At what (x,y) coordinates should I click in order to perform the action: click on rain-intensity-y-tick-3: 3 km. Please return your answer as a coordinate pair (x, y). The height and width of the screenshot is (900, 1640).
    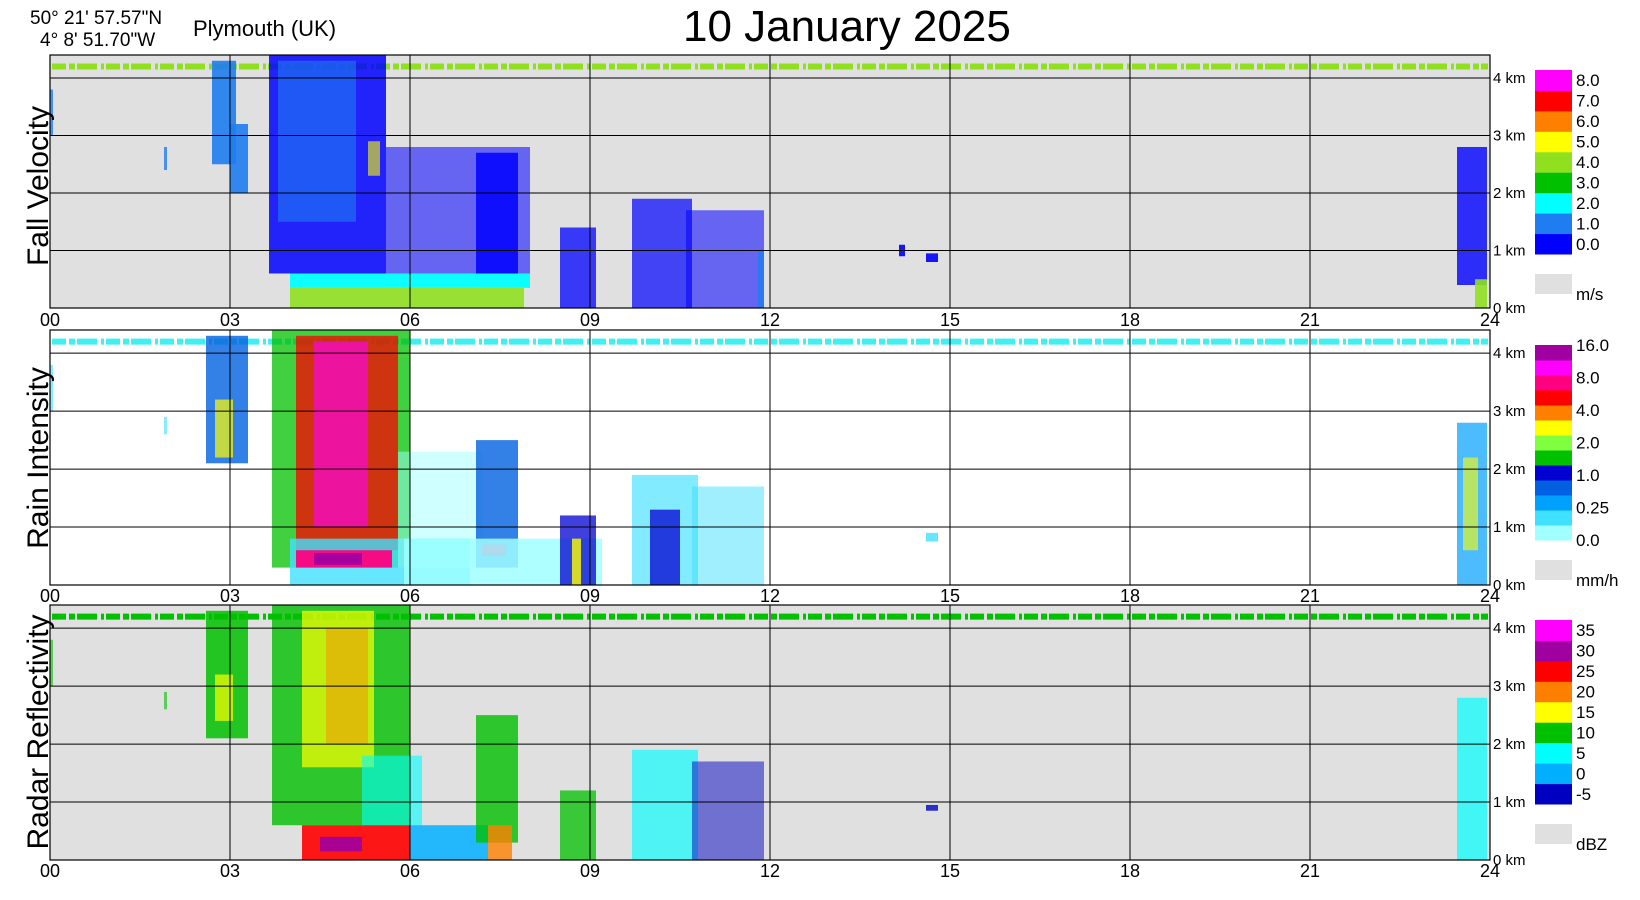
    Looking at the image, I should click on (1509, 411).